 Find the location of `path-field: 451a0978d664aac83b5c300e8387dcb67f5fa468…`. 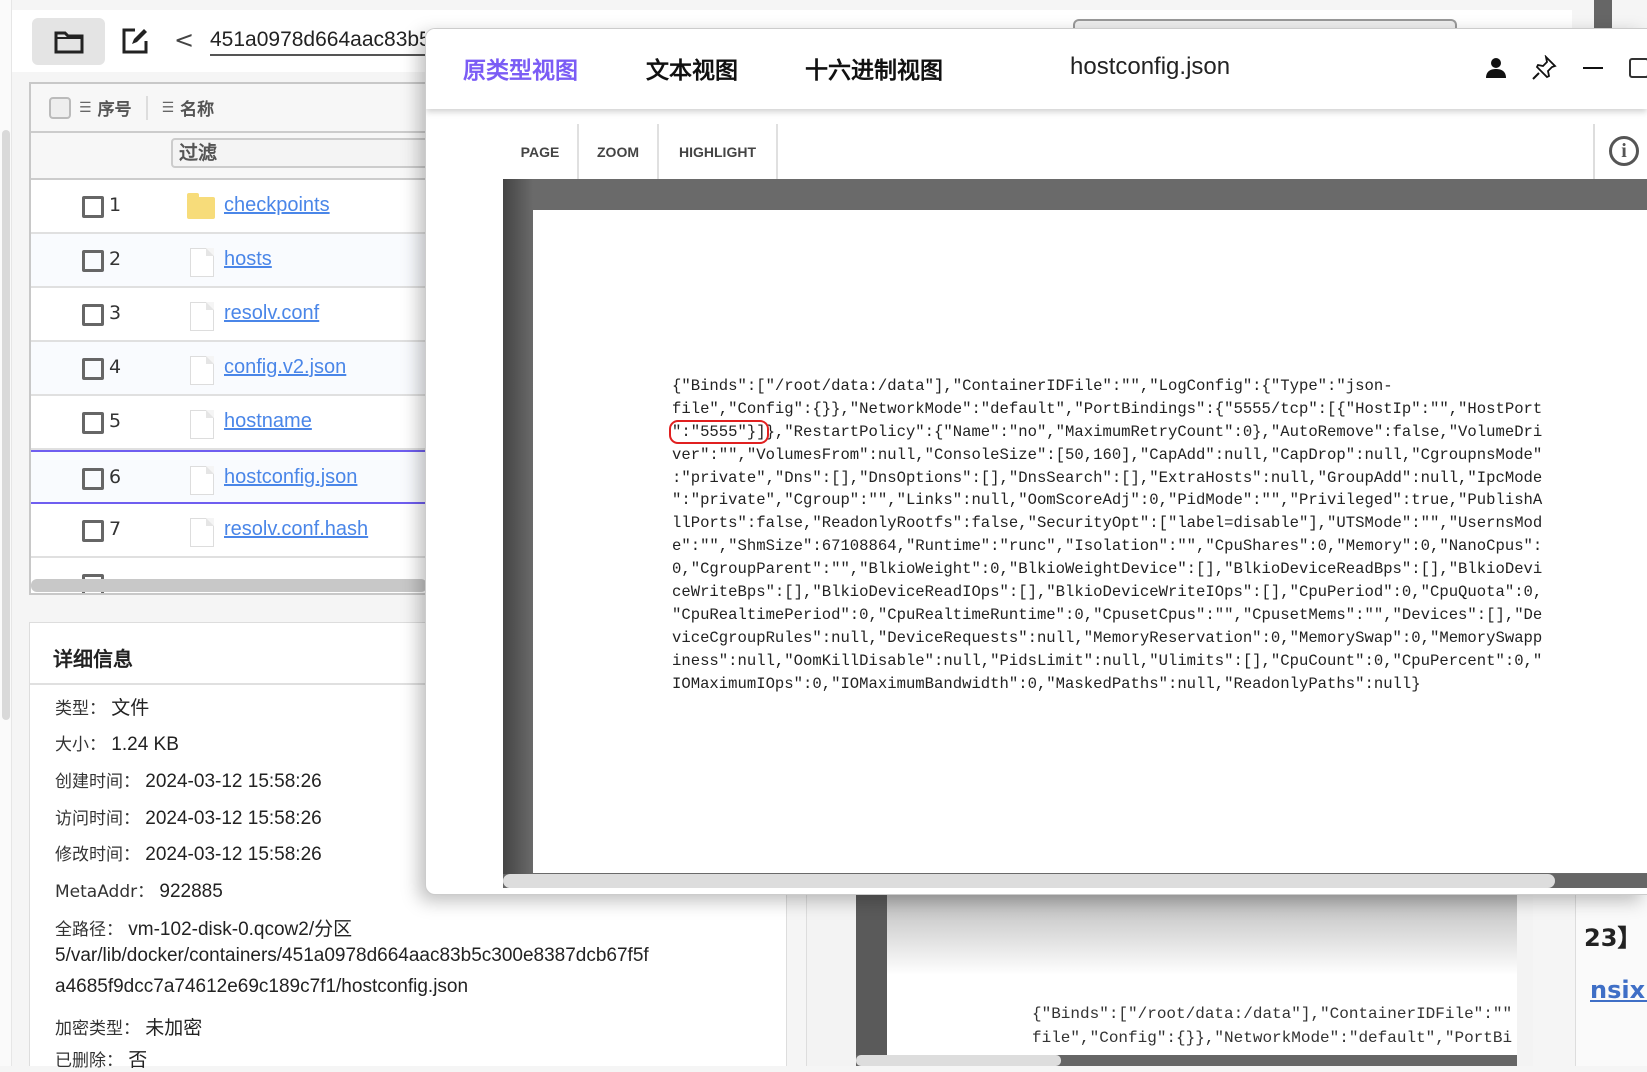

path-field: 451a0978d664aac83b5c300e8387dcb67f5fa468… is located at coordinates (317, 42).